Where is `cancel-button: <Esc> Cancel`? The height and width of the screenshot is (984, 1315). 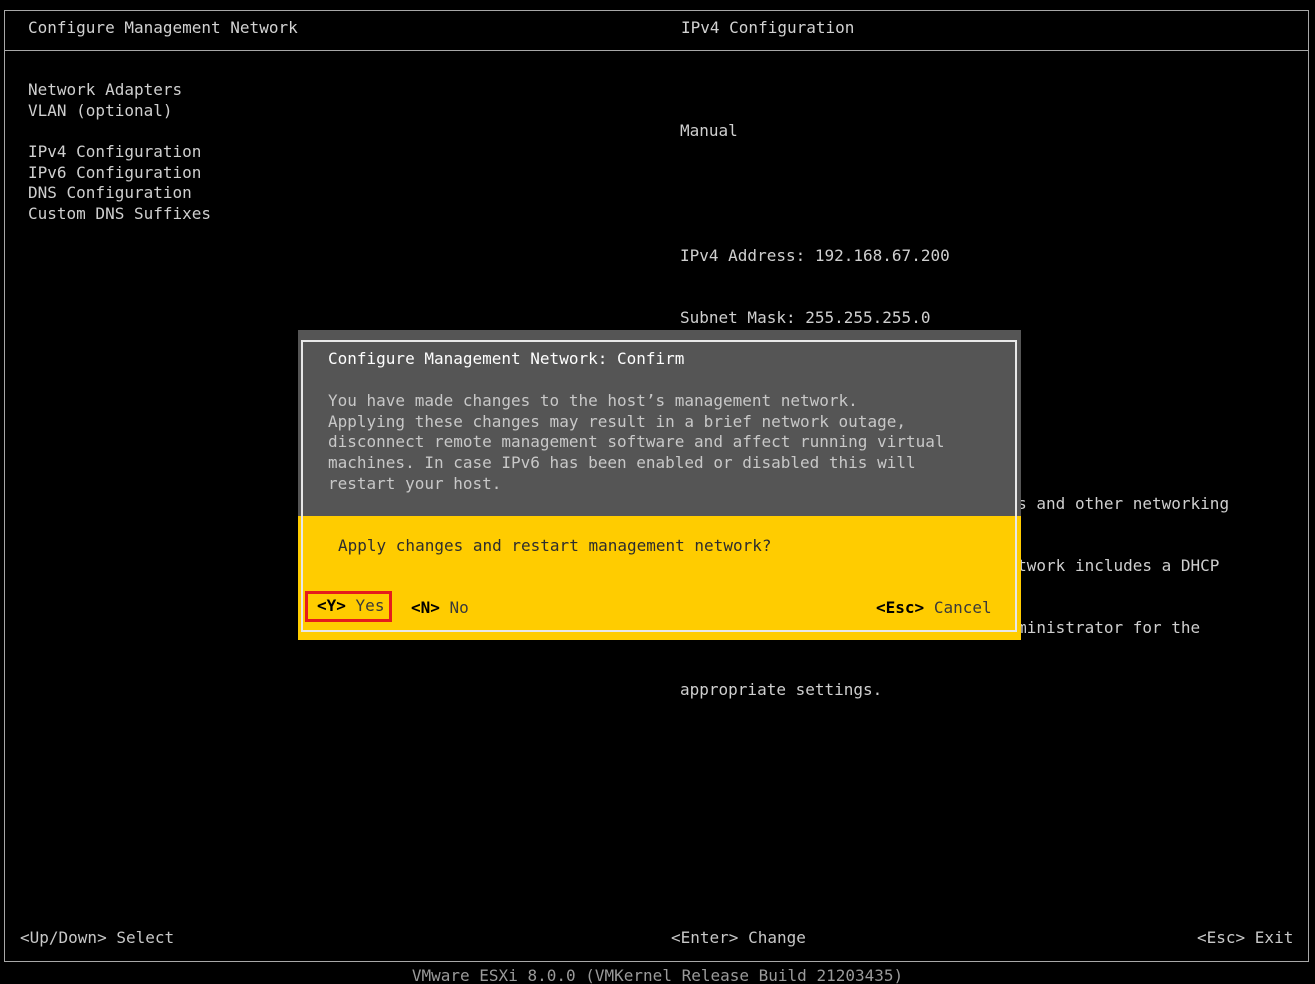 cancel-button: <Esc> Cancel is located at coordinates (934, 608).